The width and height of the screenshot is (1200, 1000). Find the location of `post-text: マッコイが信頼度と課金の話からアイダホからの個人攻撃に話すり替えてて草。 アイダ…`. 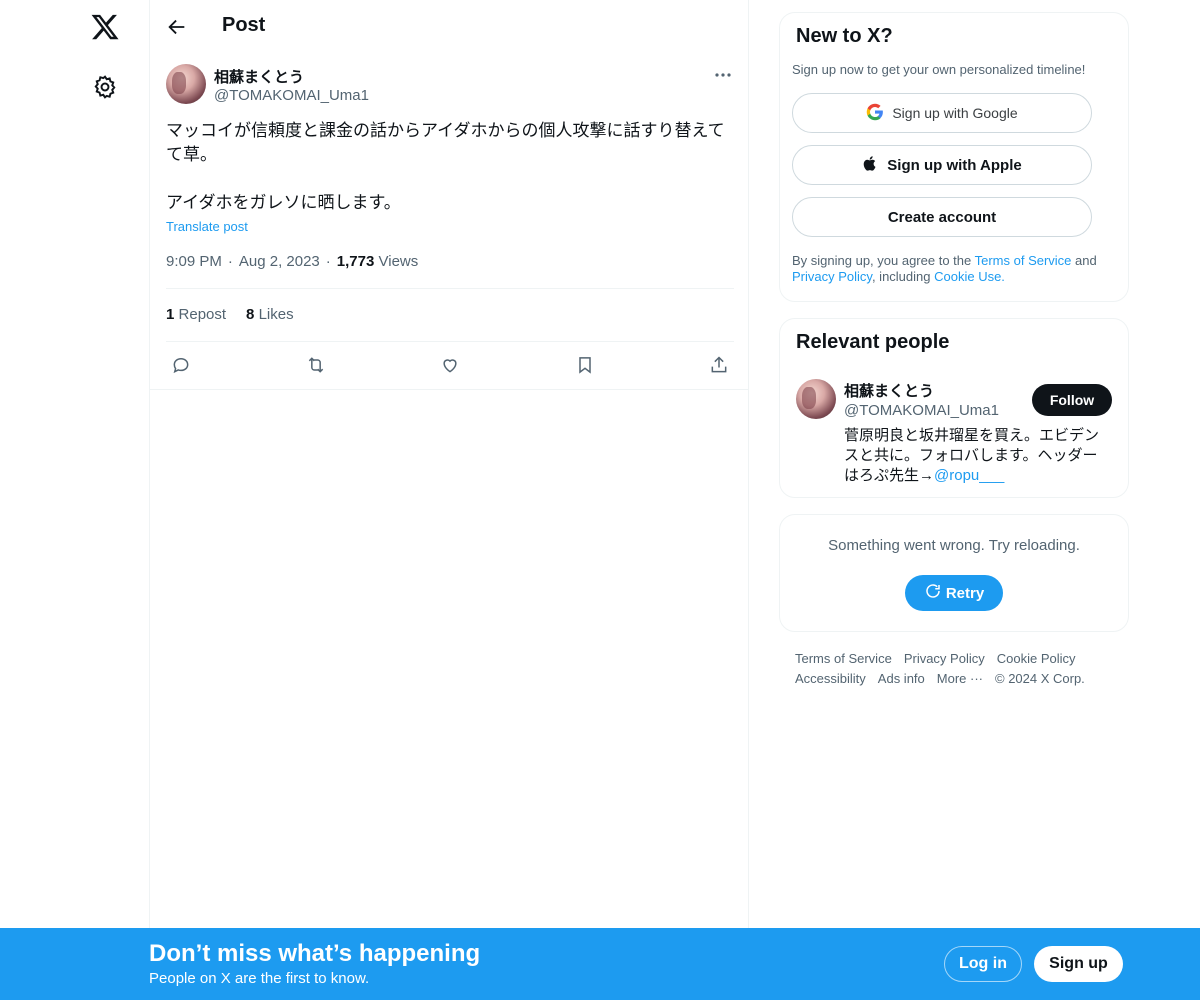

post-text: マッコイが信頼度と課金の話からアイダホからの個人攻撃に話すり替えてて草。 アイダ… is located at coordinates (445, 166).